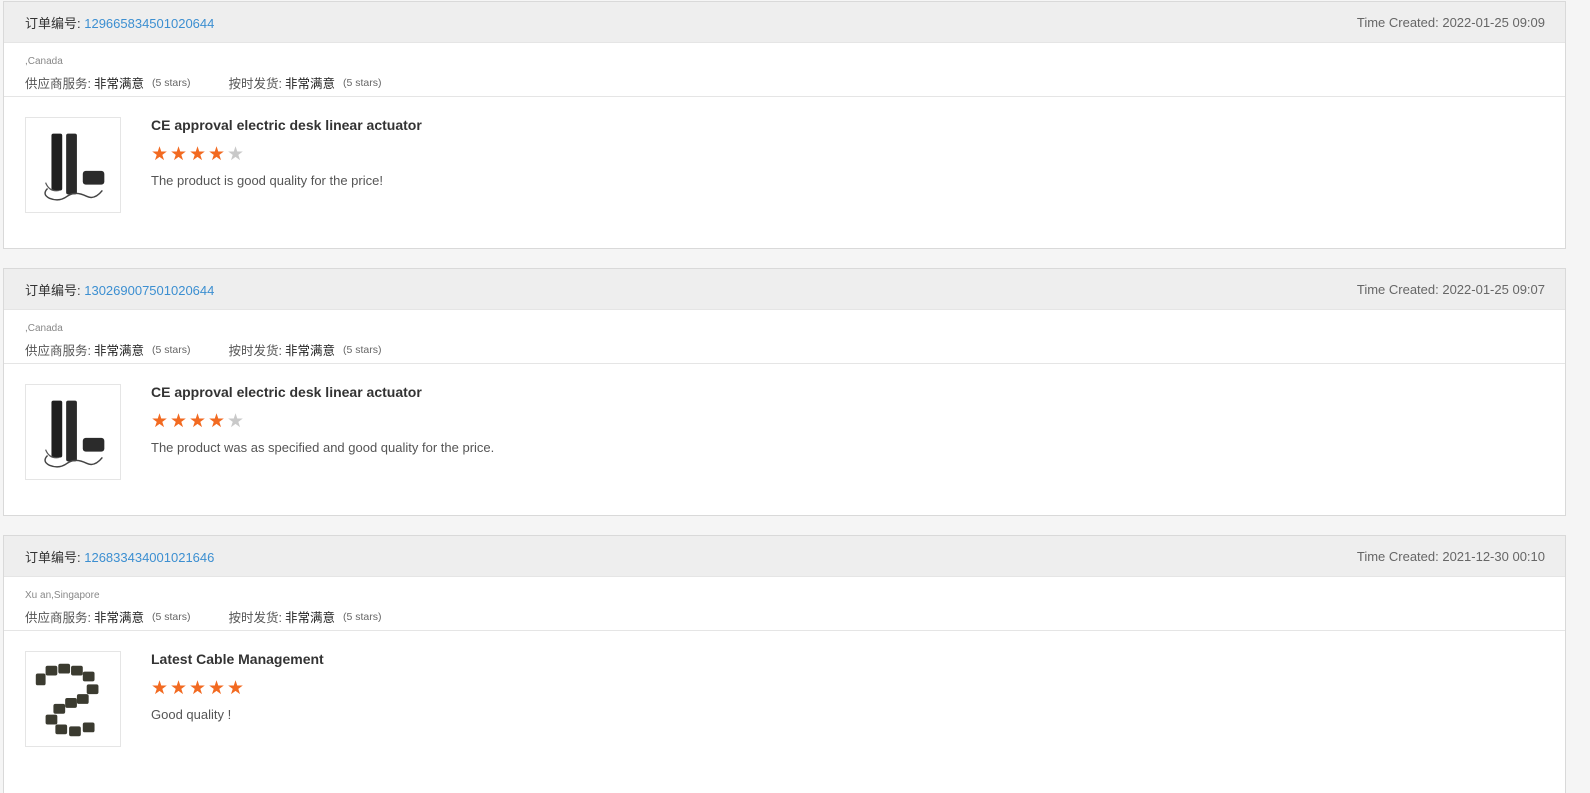 This screenshot has width=1590, height=793. Describe the element at coordinates (1450, 289) in the screenshot. I see `time-created: Time Created: 2022-01-25 09:07` at that location.